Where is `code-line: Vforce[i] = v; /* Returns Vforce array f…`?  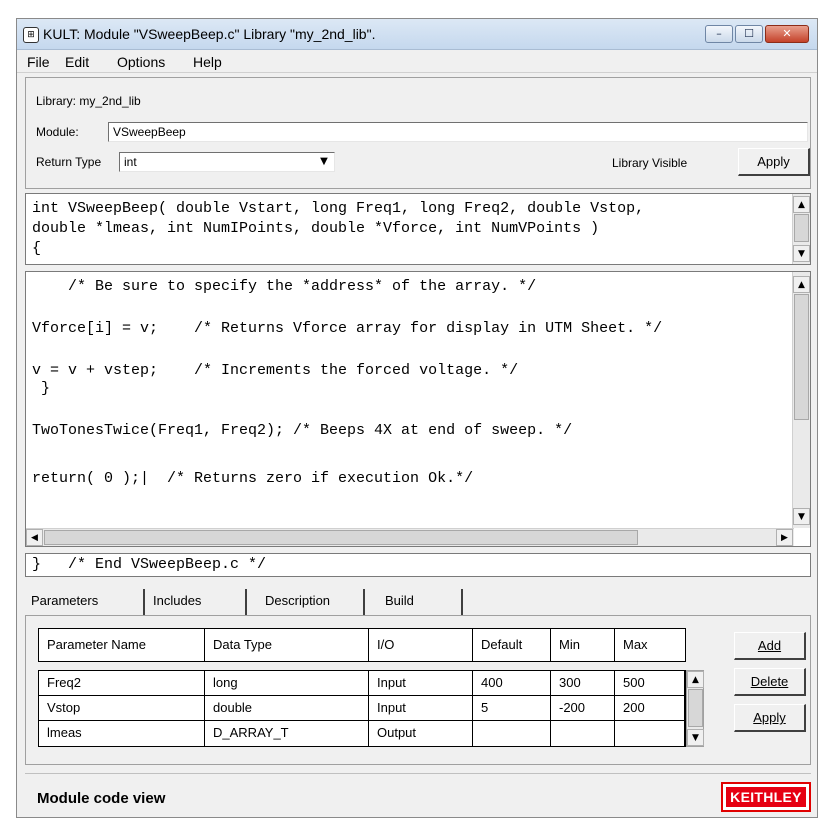
code-line: Vforce[i] = v; /* Returns Vforce array f… is located at coordinates (347, 328).